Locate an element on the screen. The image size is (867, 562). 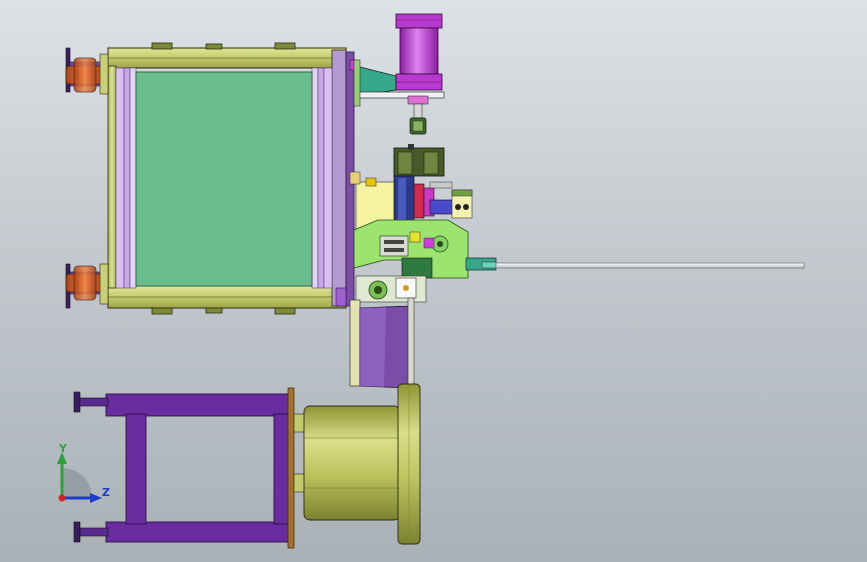
x-axis-dot is located at coordinates (62, 498).